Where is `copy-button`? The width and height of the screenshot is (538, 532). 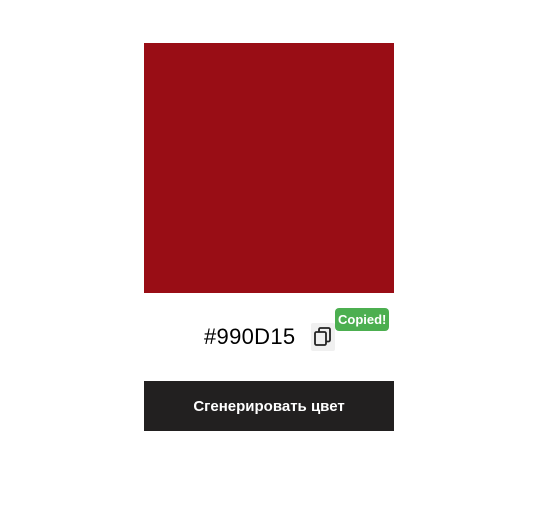 copy-button is located at coordinates (323, 337).